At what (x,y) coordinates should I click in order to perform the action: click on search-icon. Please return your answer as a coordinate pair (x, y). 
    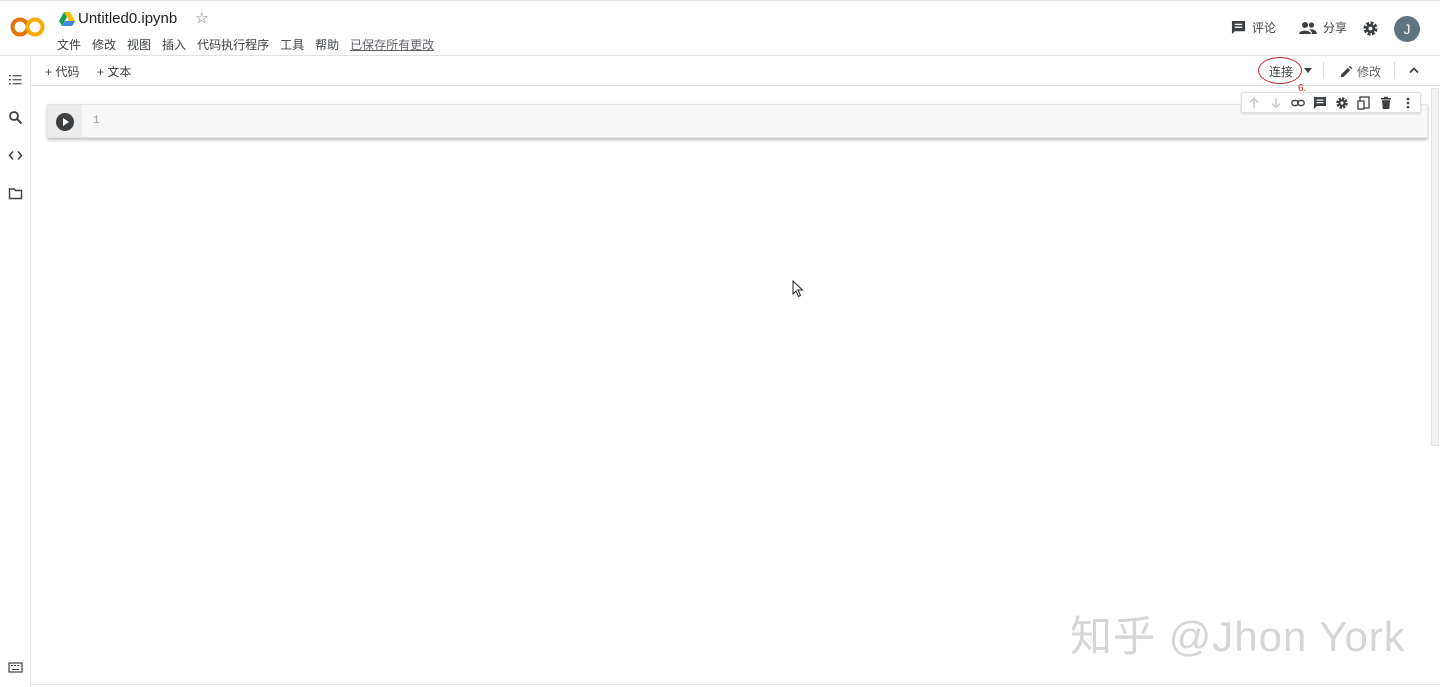
    Looking at the image, I should click on (15, 117).